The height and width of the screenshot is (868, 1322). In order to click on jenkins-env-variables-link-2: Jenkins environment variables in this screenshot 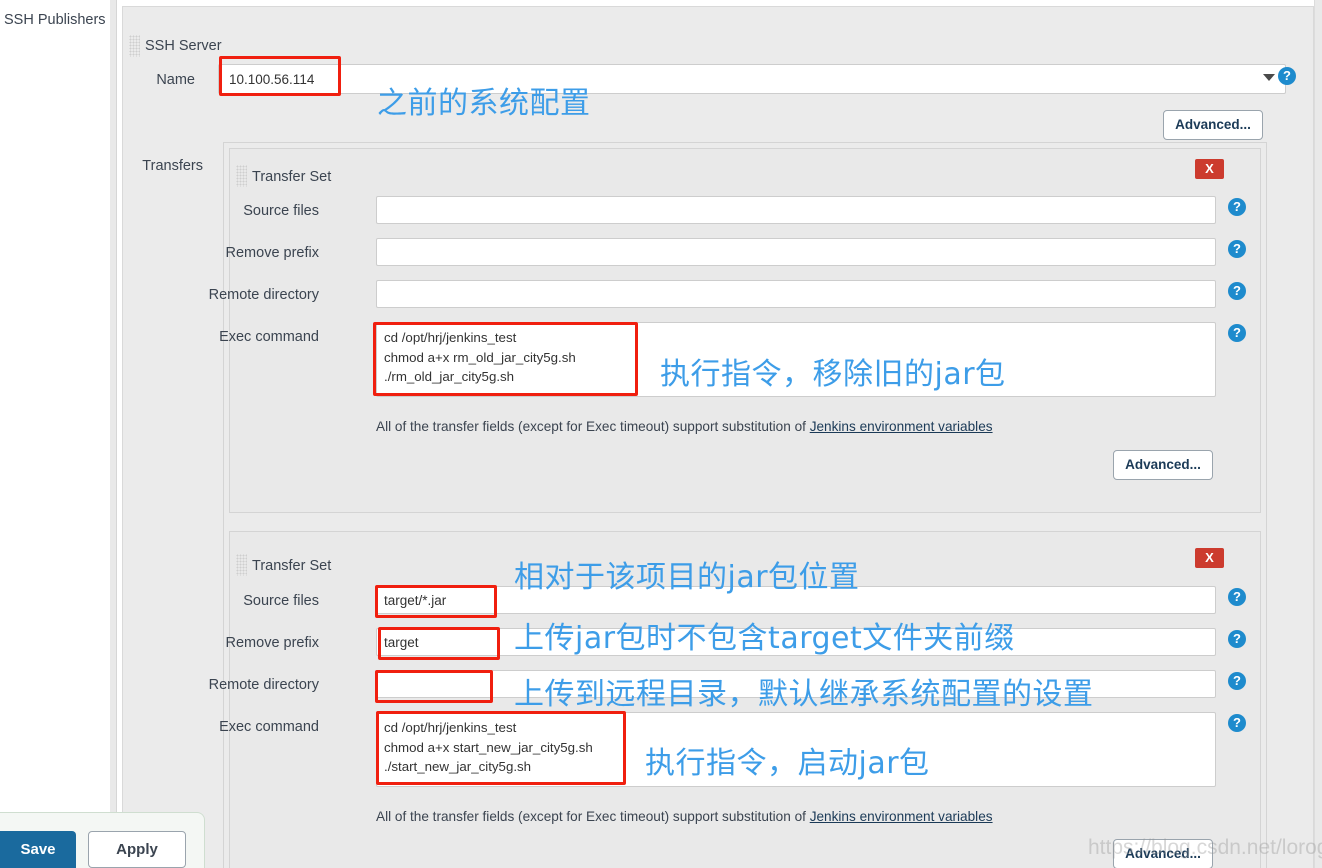, I will do `click(901, 816)`.